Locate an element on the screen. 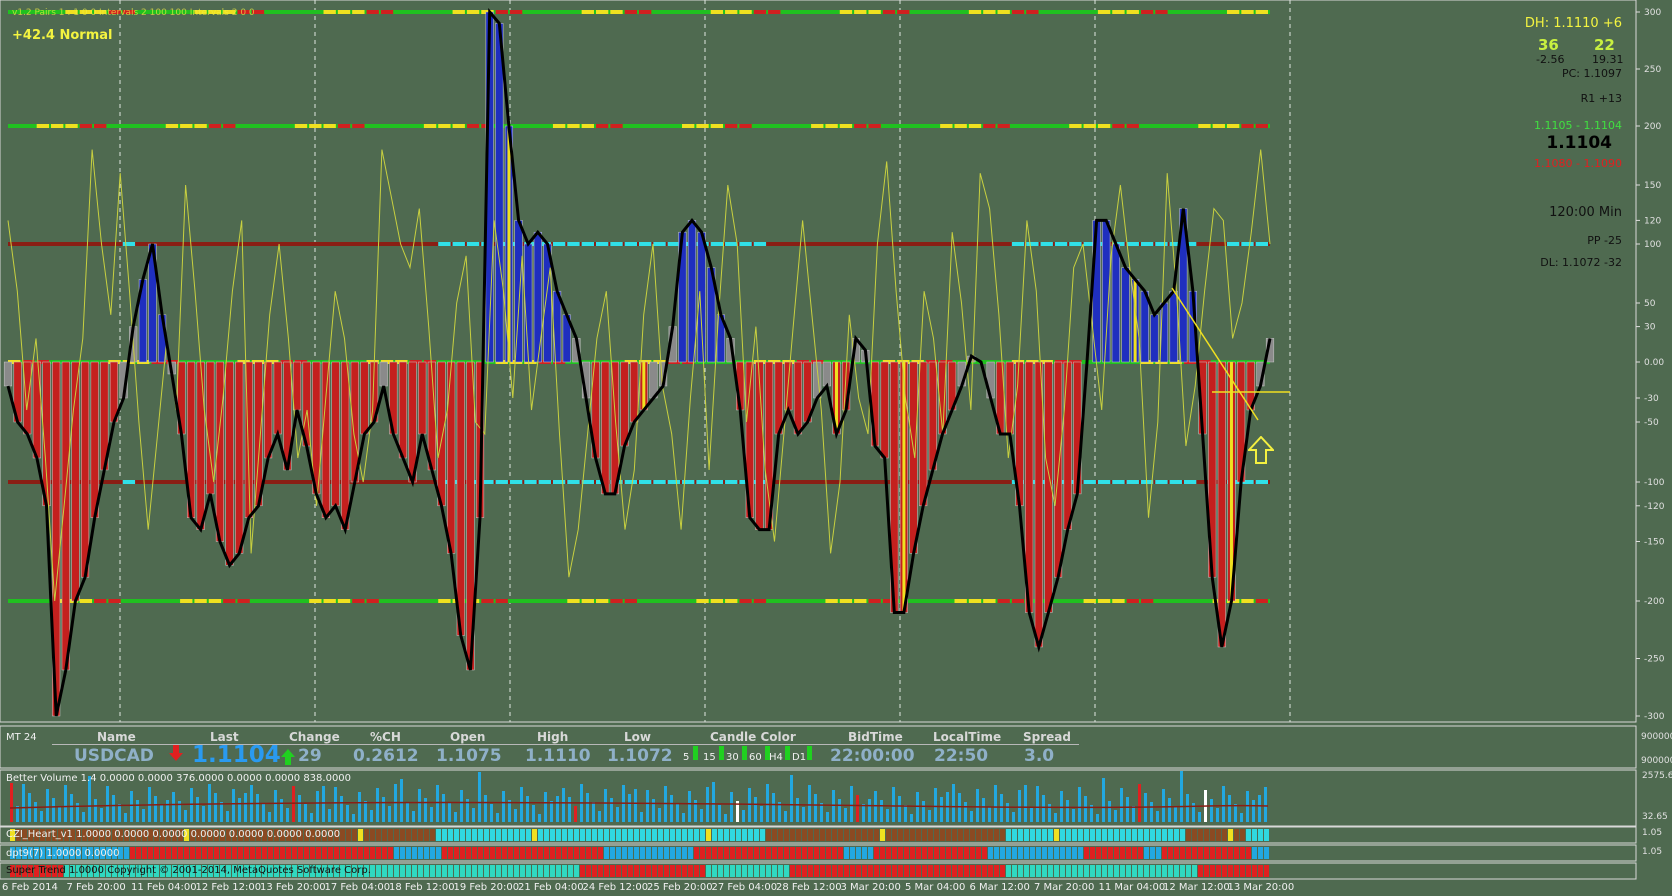 The image size is (1672, 896). y-tick-label: -100 is located at coordinates (1654, 483).